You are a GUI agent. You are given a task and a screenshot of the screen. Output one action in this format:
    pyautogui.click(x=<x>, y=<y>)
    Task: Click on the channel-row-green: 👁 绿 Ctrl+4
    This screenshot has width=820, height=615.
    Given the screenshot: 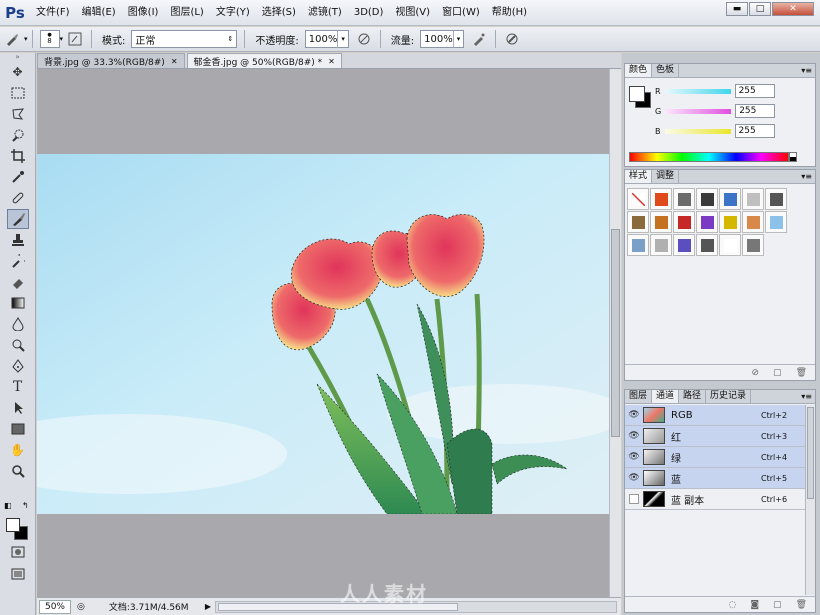 What is the action you would take?
    pyautogui.click(x=715, y=457)
    